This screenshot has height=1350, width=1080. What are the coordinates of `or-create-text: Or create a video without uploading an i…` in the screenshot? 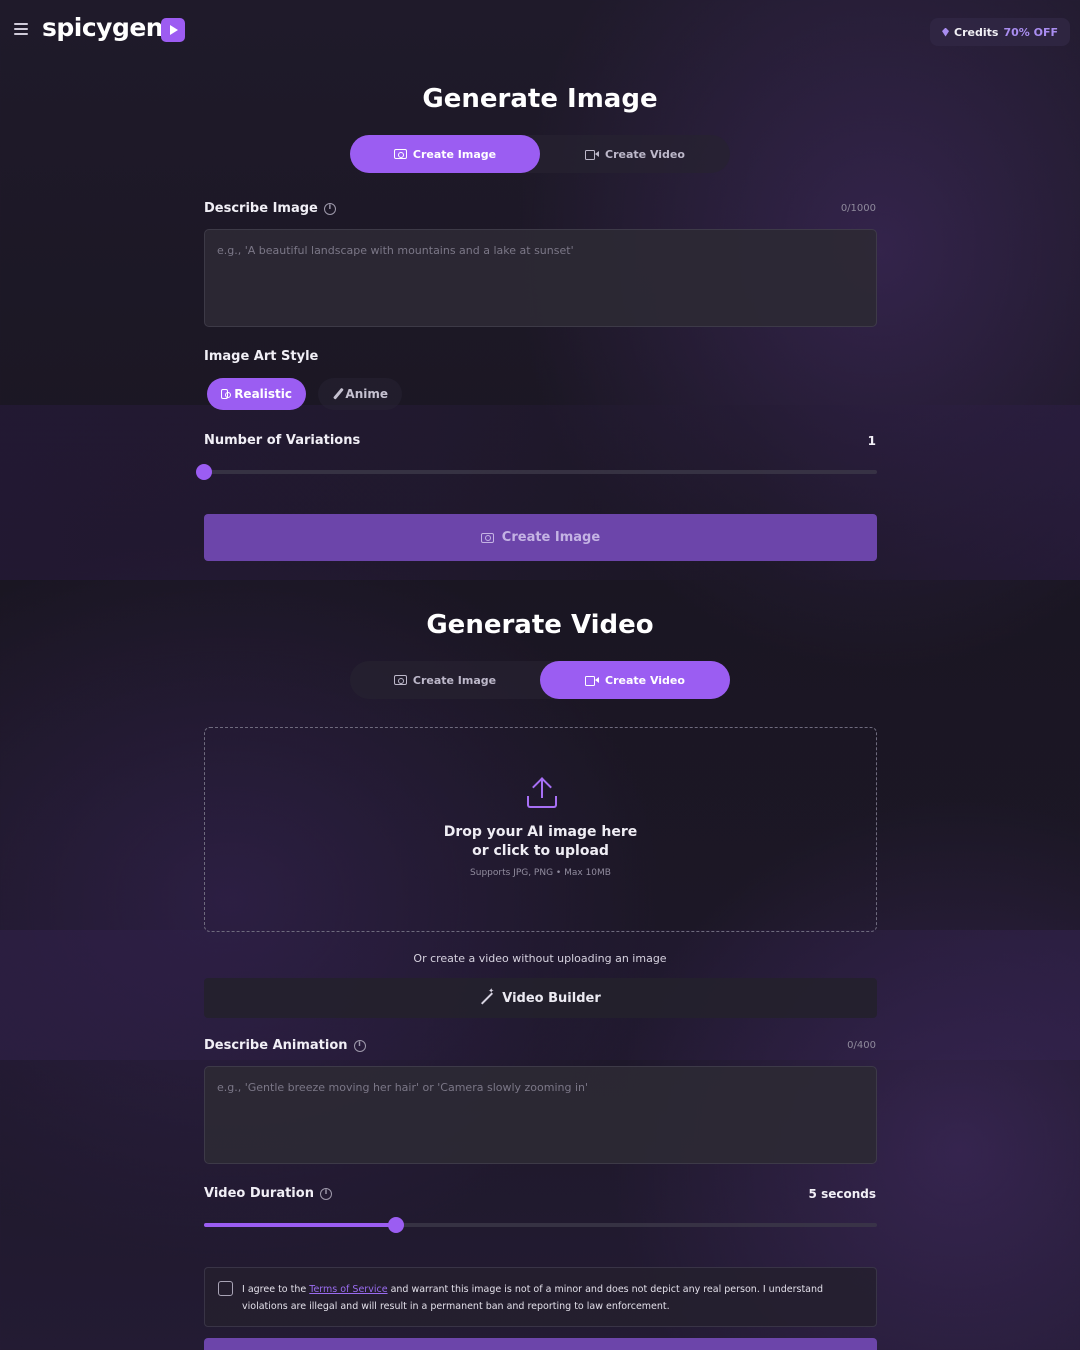 It's located at (540, 958).